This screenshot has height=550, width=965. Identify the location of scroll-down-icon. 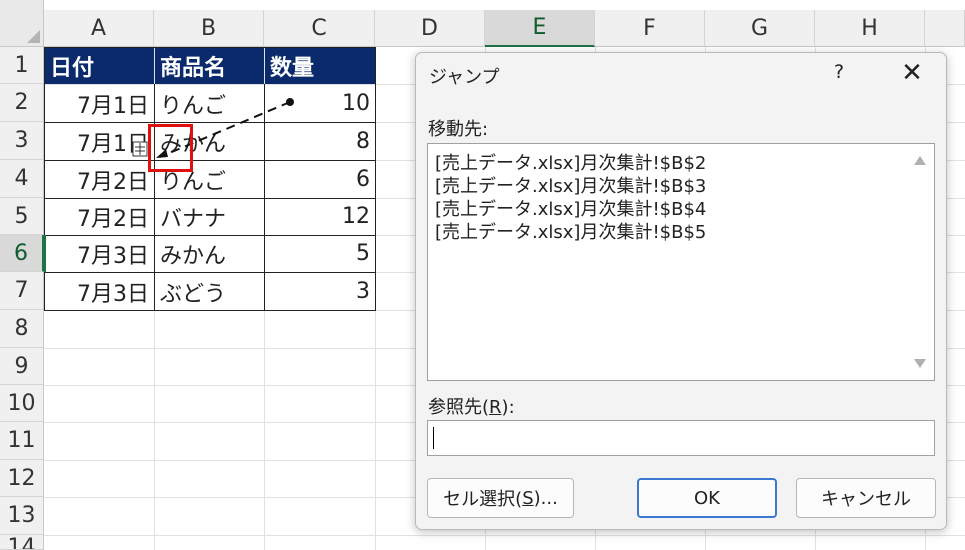
(920, 363).